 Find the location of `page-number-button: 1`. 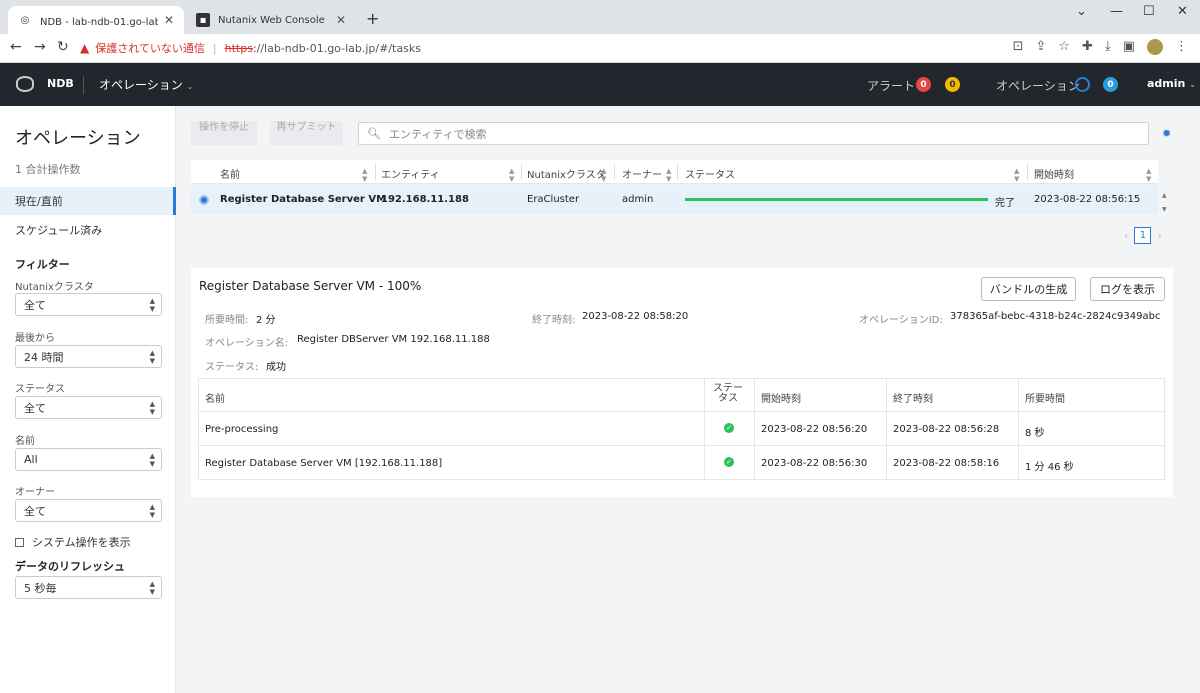

page-number-button: 1 is located at coordinates (1143, 235).